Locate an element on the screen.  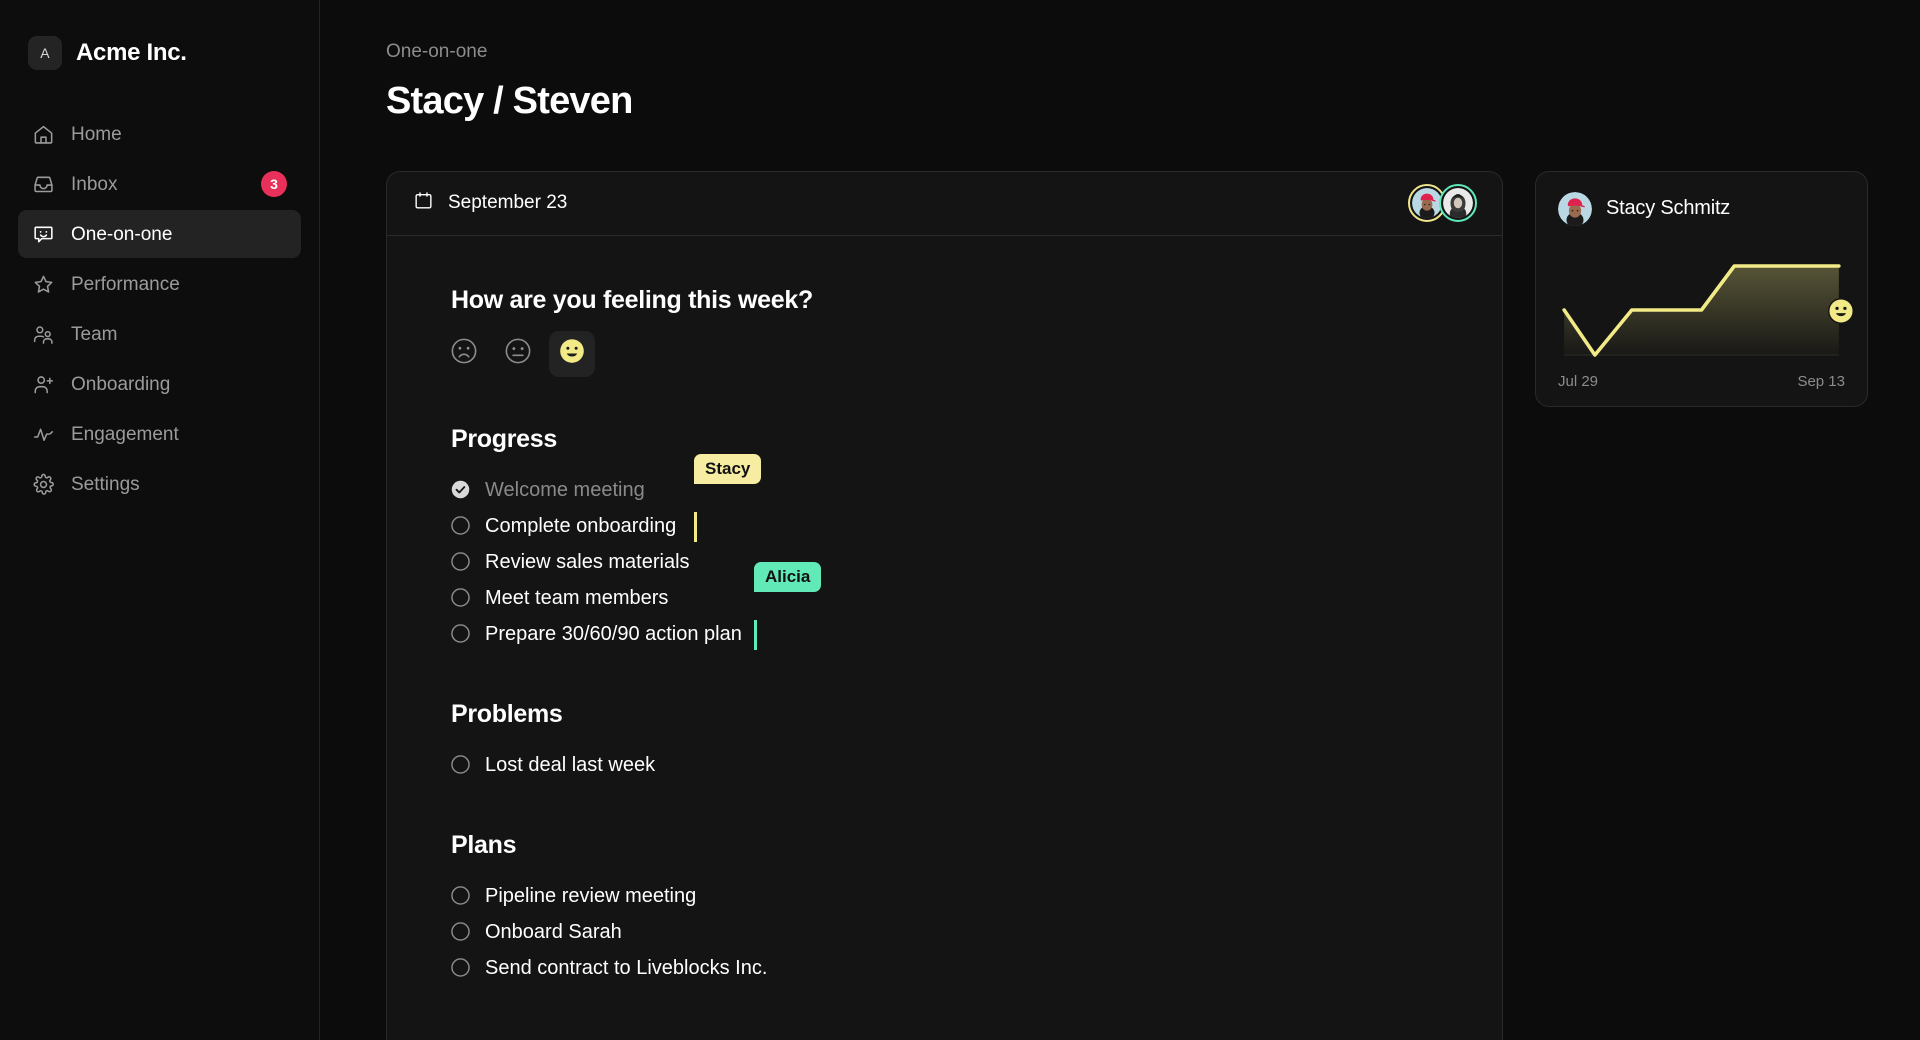
document-date: September 23 is located at coordinates (490, 203).